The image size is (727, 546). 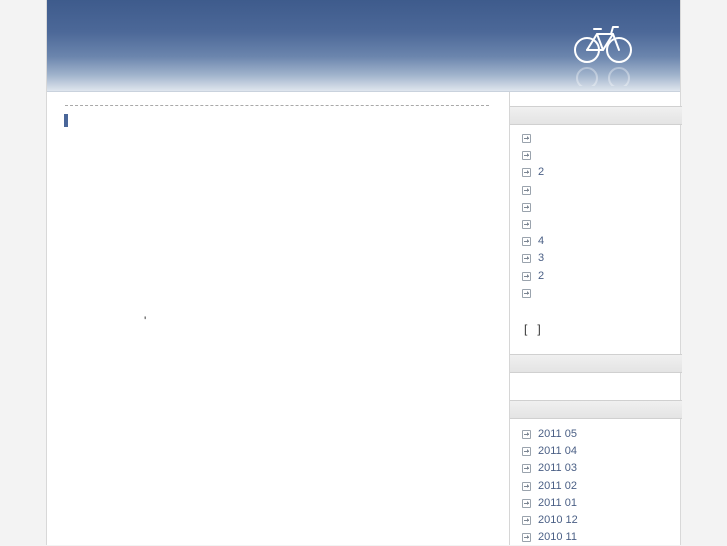 I want to click on site-header, so click(x=363, y=46).